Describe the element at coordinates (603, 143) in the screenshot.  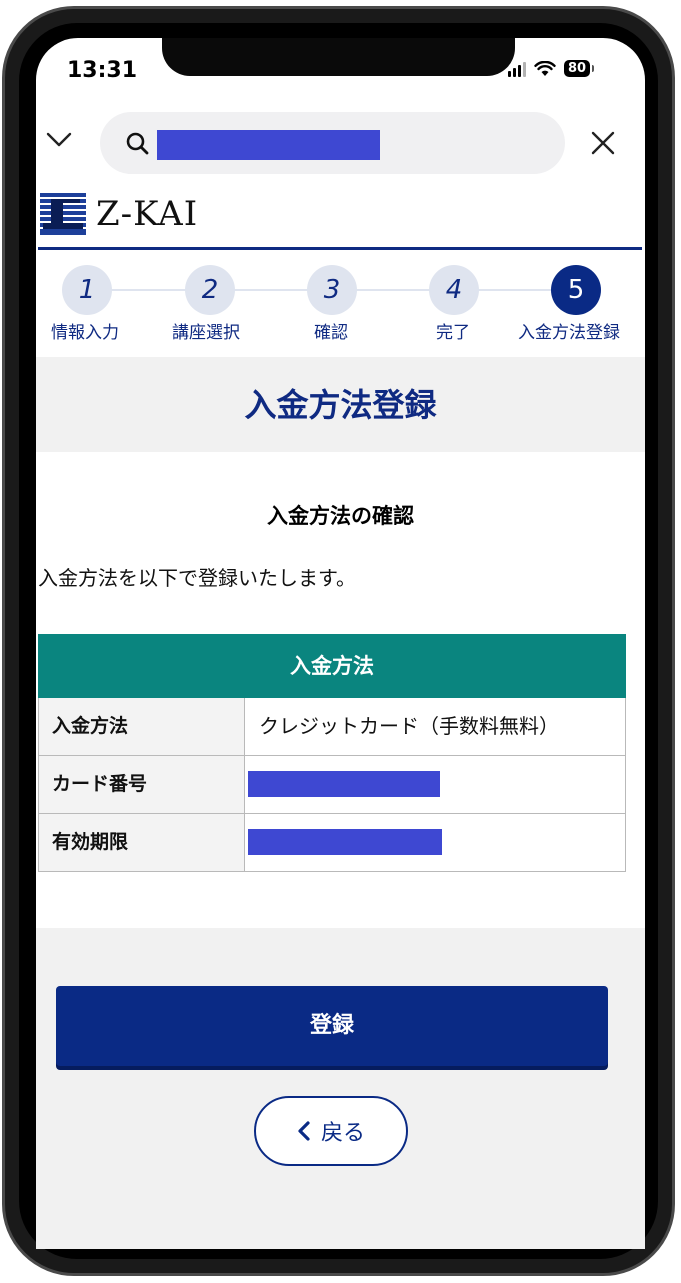
I see `close-icon` at that location.